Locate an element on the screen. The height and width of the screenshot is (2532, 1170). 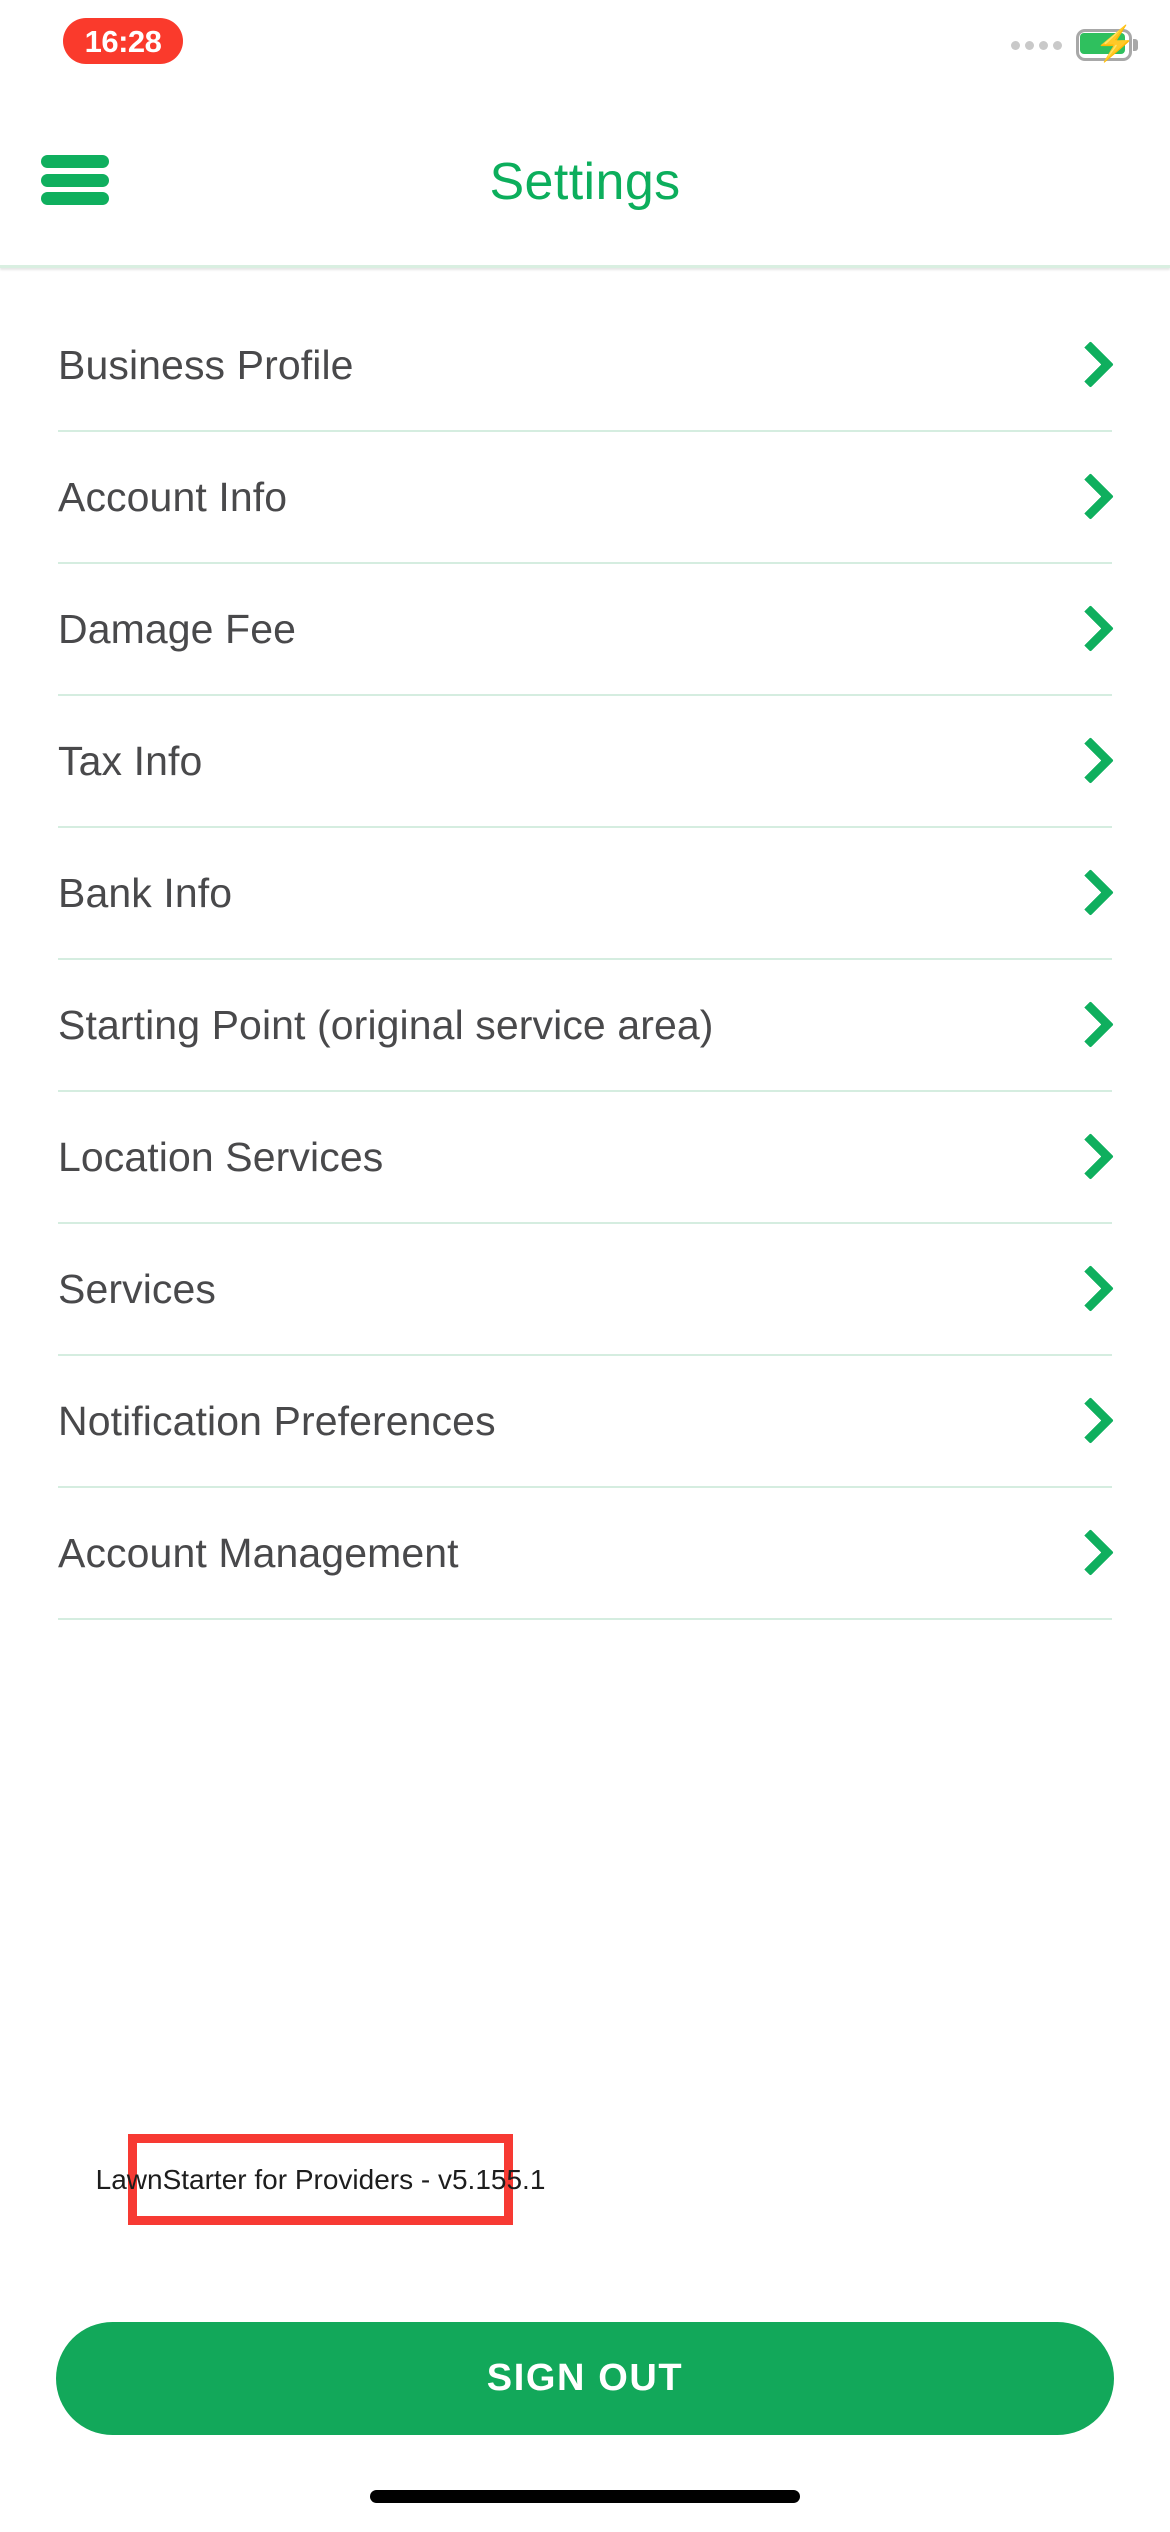
status-bar: 16:28 ⚡ is located at coordinates (585, 48).